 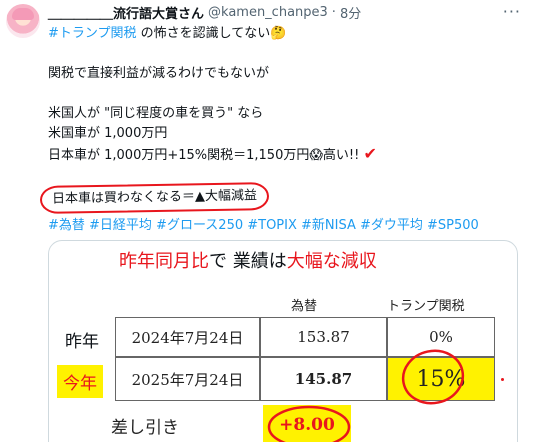 I want to click on cell-fx-this-year: 145.87, so click(x=323, y=379).